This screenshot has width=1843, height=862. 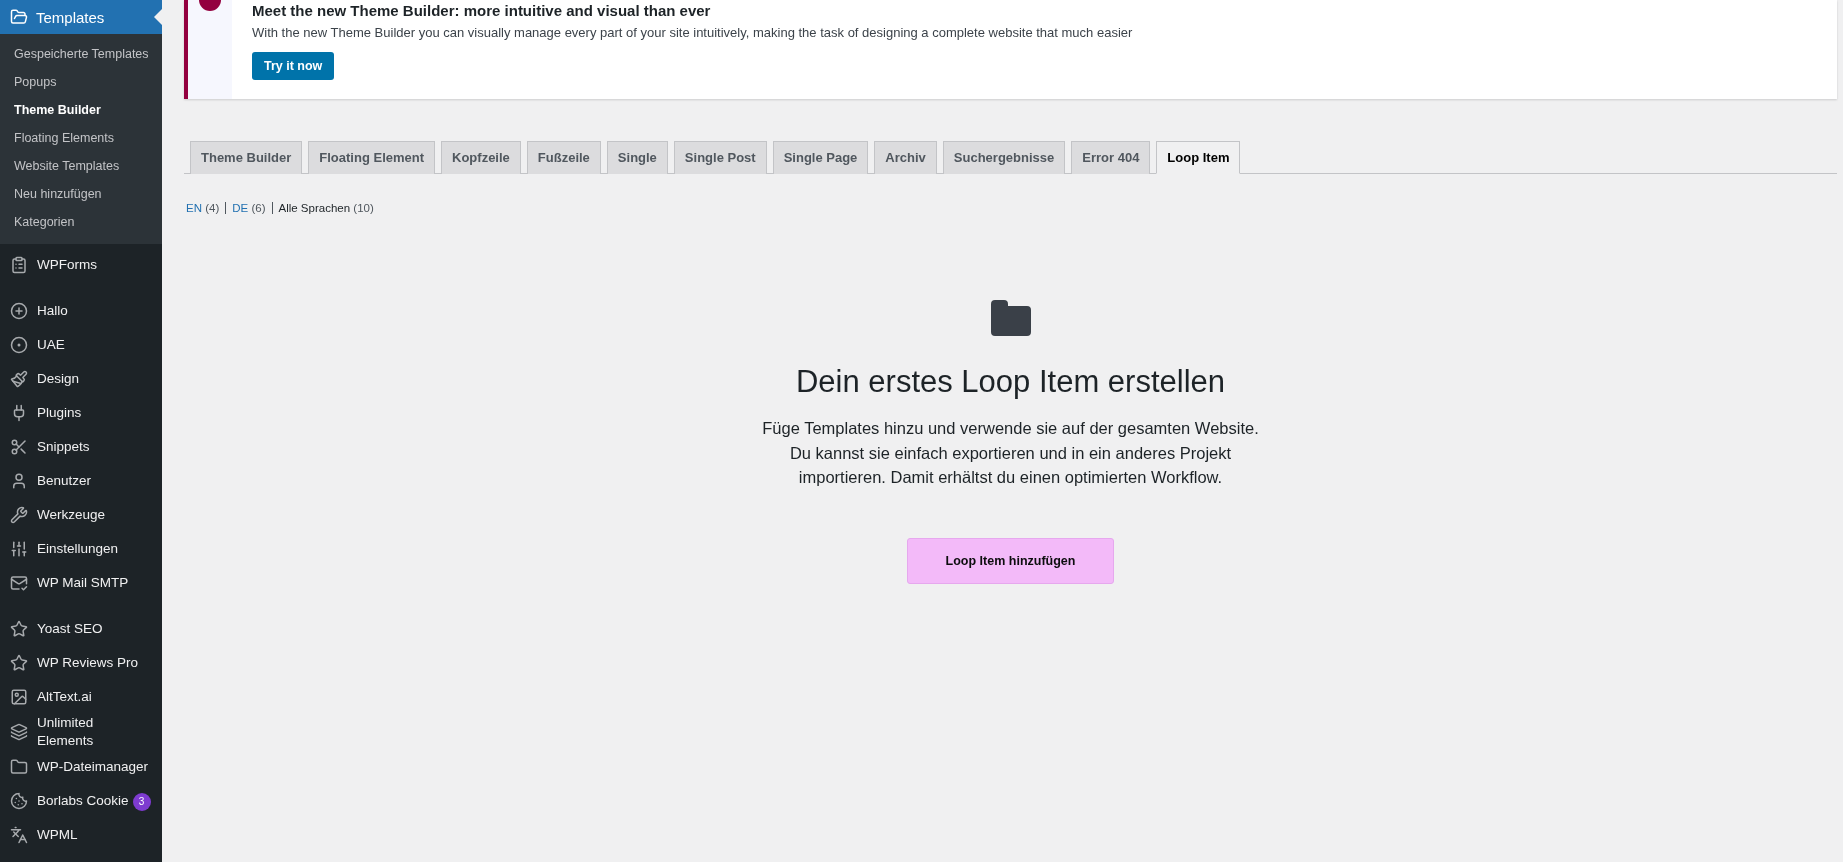 What do you see at coordinates (1111, 157) in the screenshot?
I see `tab: Error 404` at bounding box center [1111, 157].